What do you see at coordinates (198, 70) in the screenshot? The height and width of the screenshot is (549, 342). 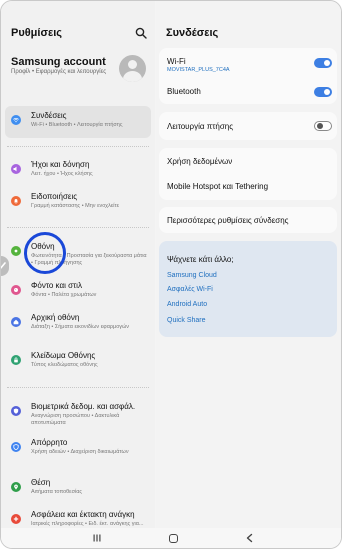 I see `wifi-network-name: MOVISTAR_PLUS_7C4A` at bounding box center [198, 70].